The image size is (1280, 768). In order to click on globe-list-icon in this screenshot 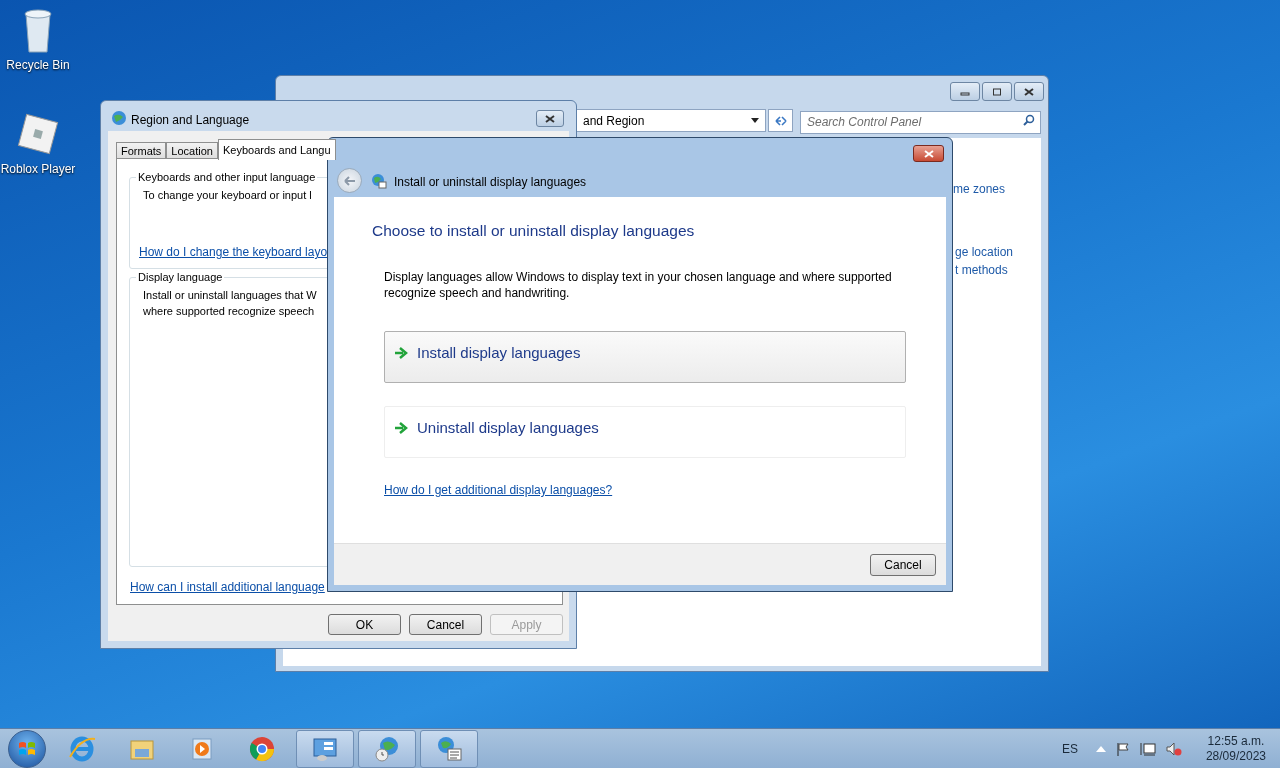, I will do `click(449, 748)`.